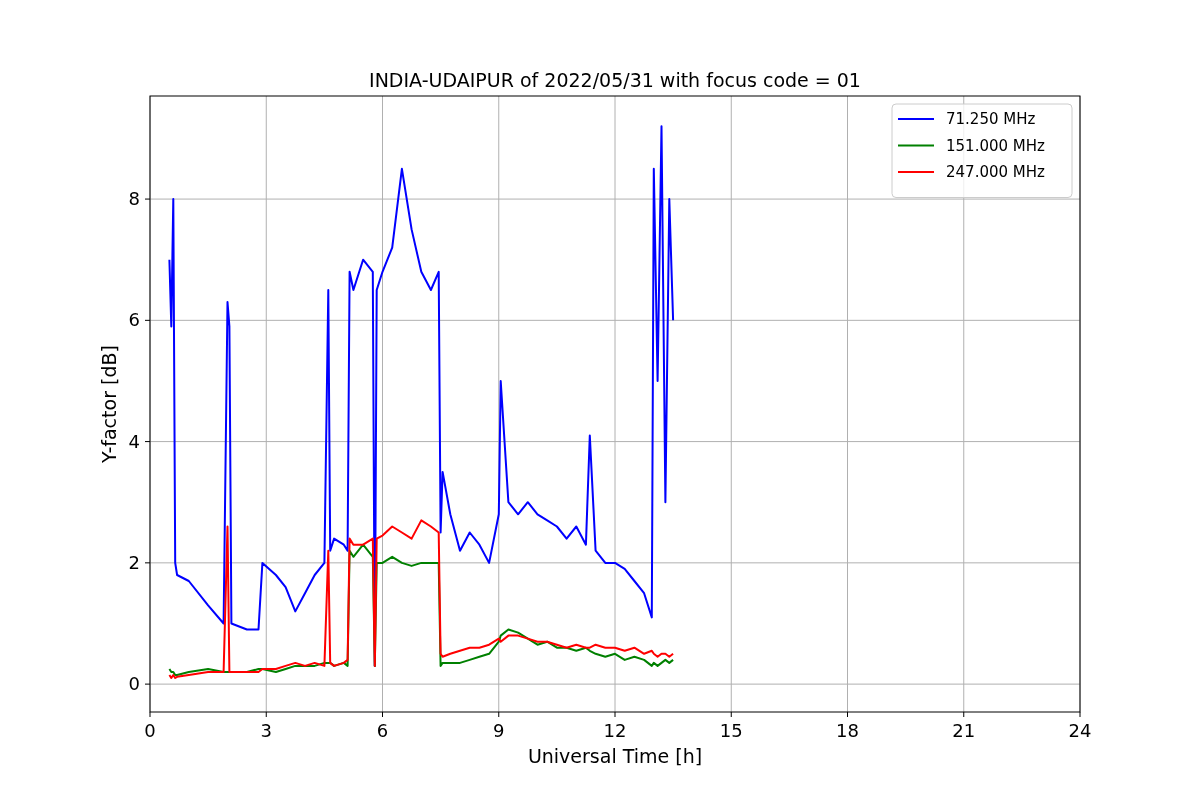 This screenshot has width=1200, height=800. I want to click on y-tick-label: 4, so click(134, 441).